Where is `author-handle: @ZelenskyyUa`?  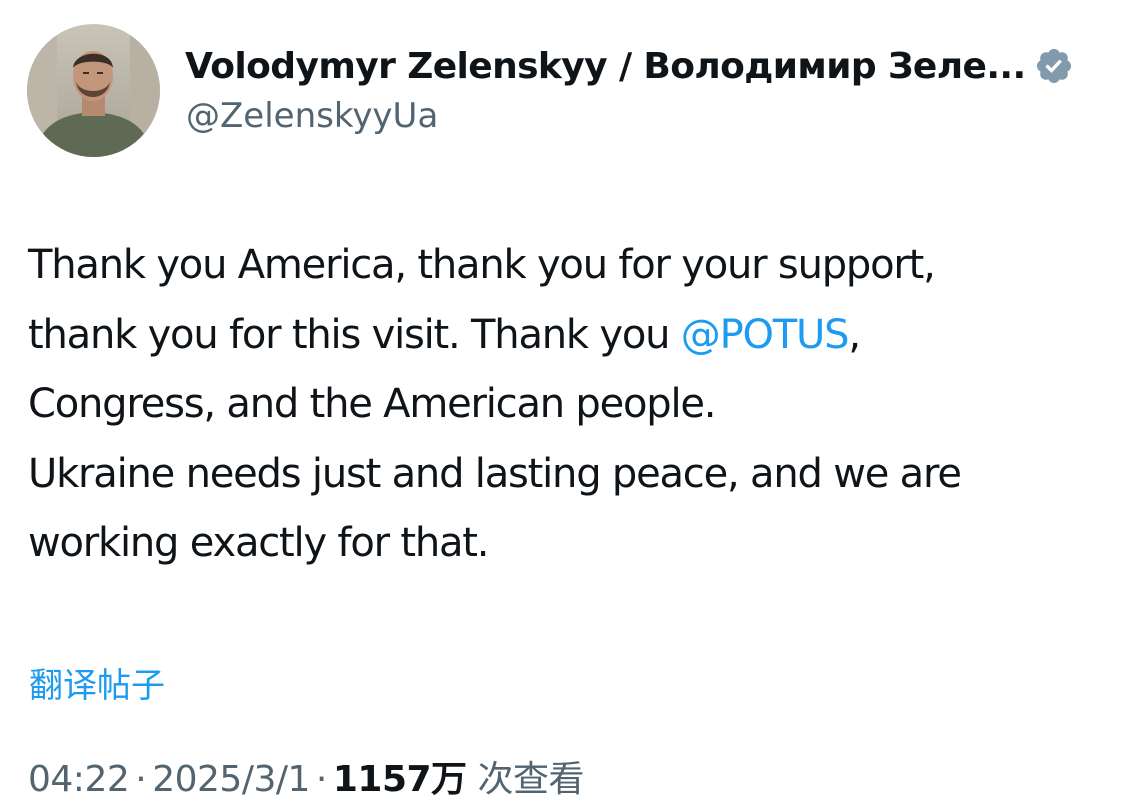
author-handle: @ZelenskyyUa is located at coordinates (312, 116).